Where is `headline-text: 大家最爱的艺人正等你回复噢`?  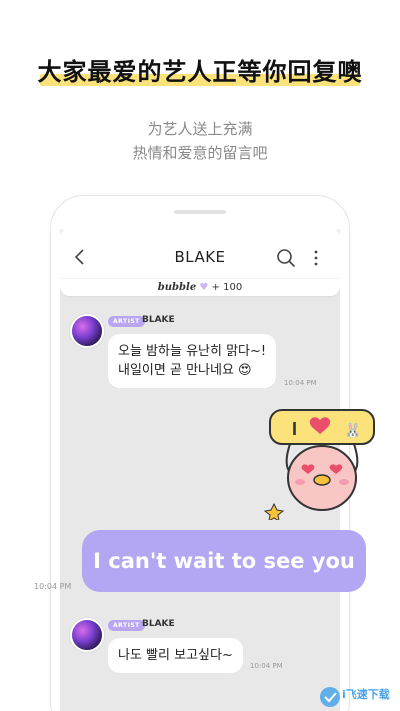
headline-text: 大家最爱的艺人正等你回复噢 is located at coordinates (200, 72).